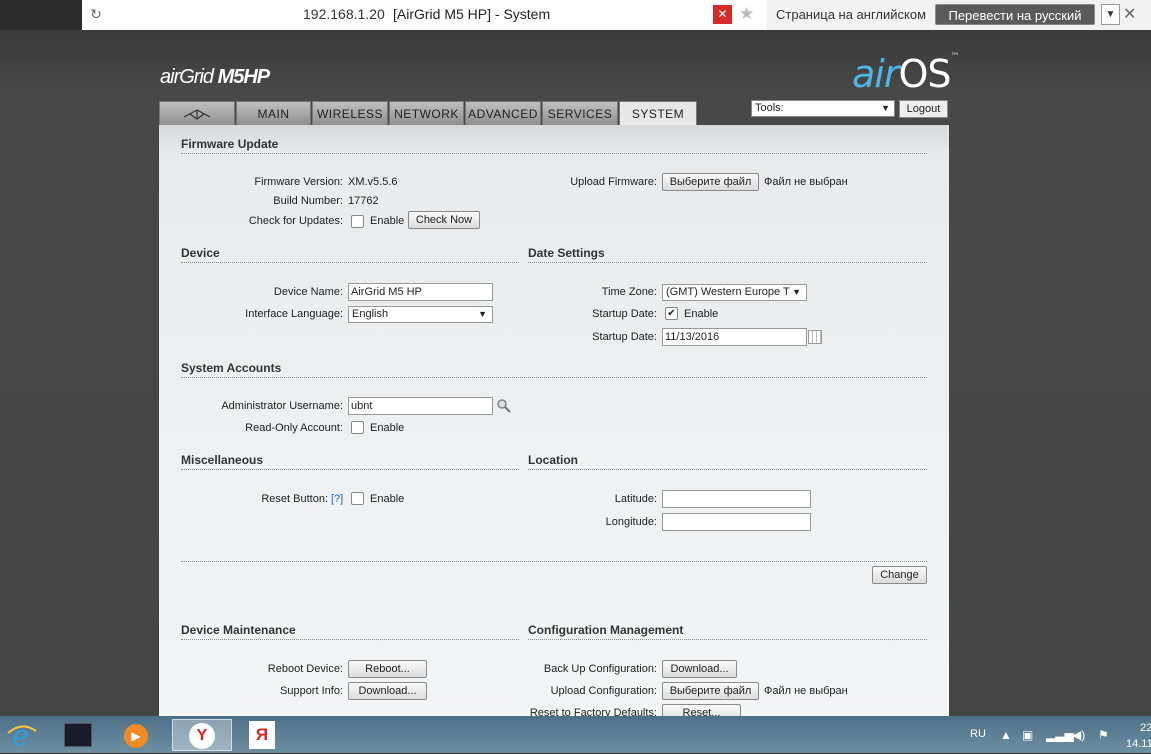 This screenshot has width=1151, height=754. What do you see at coordinates (444, 220) in the screenshot?
I see `check-now-button: Check Now` at bounding box center [444, 220].